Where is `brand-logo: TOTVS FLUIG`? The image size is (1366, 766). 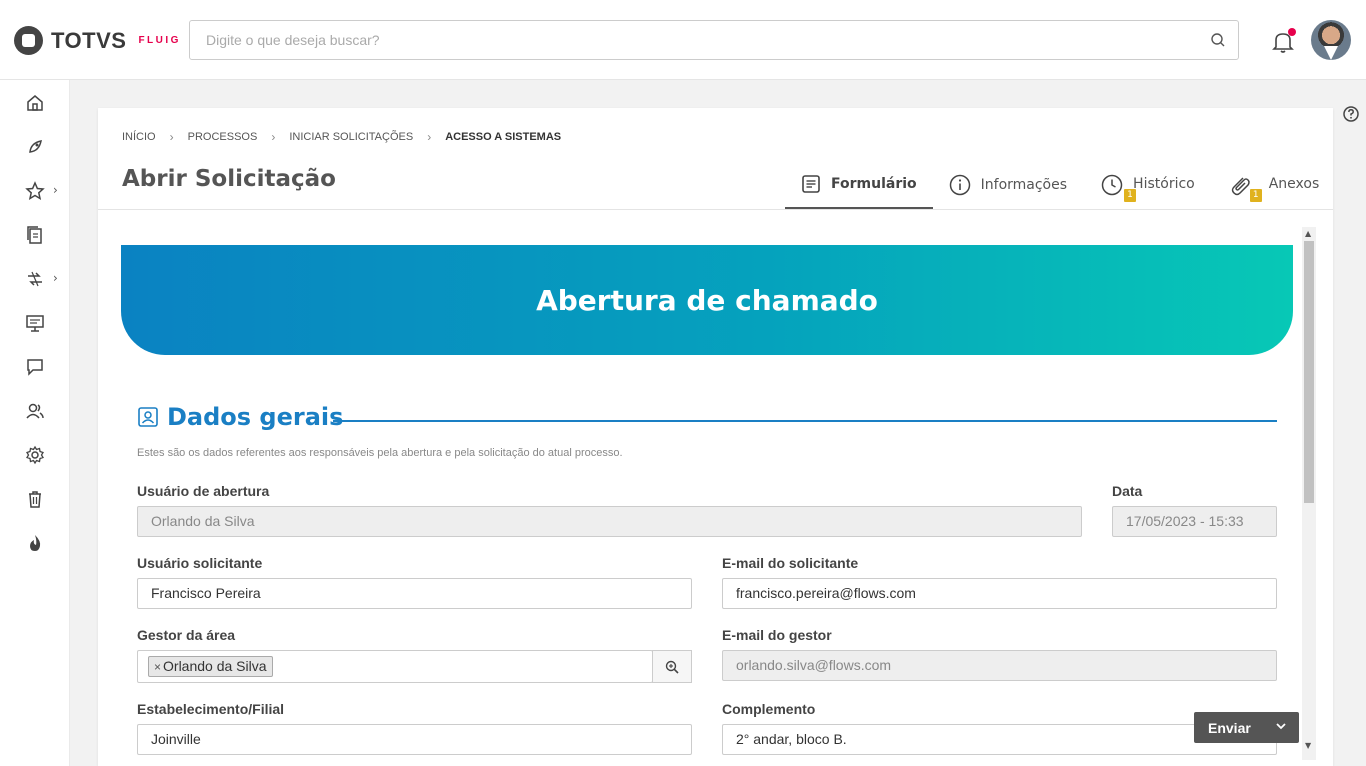
brand-logo: TOTVS FLUIG is located at coordinates (97, 40).